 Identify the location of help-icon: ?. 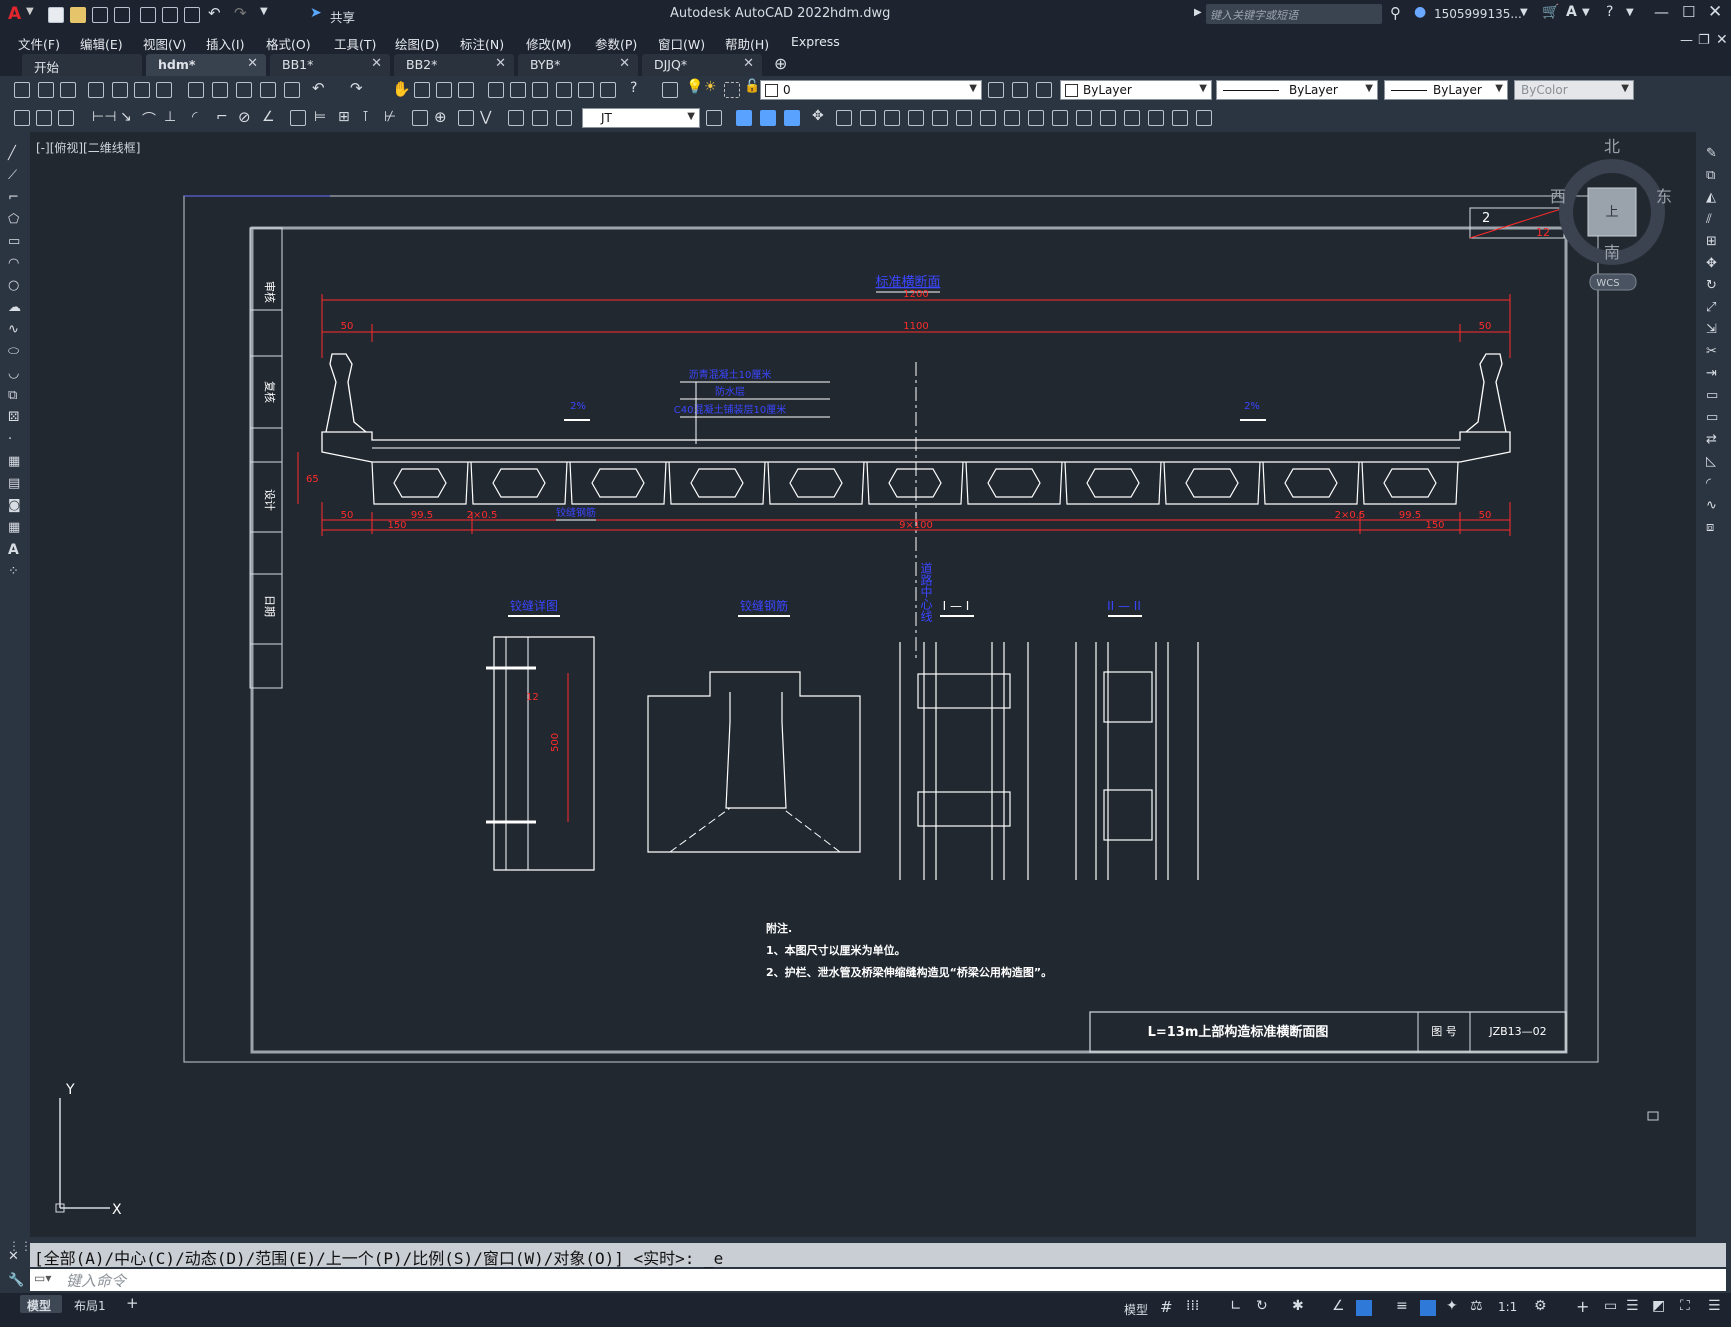
(633, 88).